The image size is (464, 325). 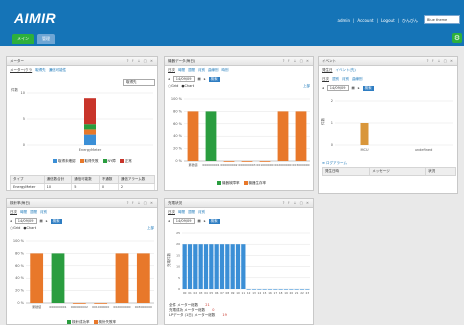 I want to click on user-link: admin, so click(x=344, y=21).